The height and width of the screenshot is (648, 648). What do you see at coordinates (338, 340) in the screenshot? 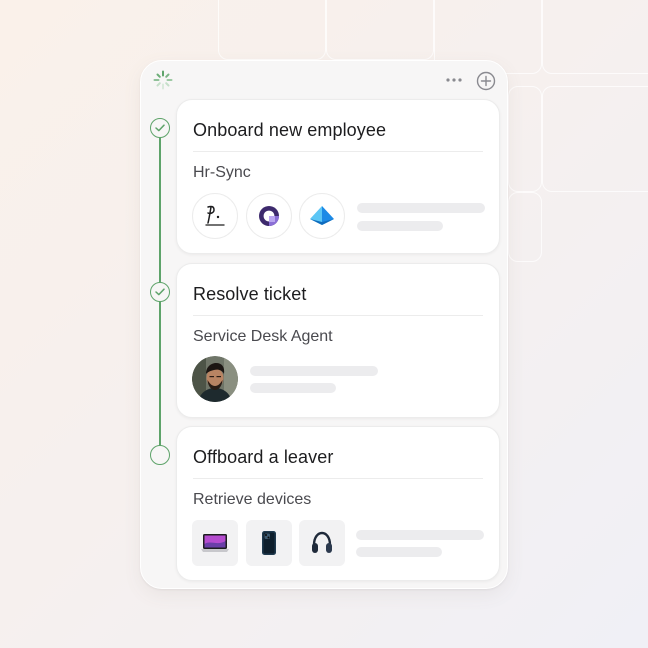
I see `step-card-resolve-ticket: Resolve ticket Service Desk Agent` at bounding box center [338, 340].